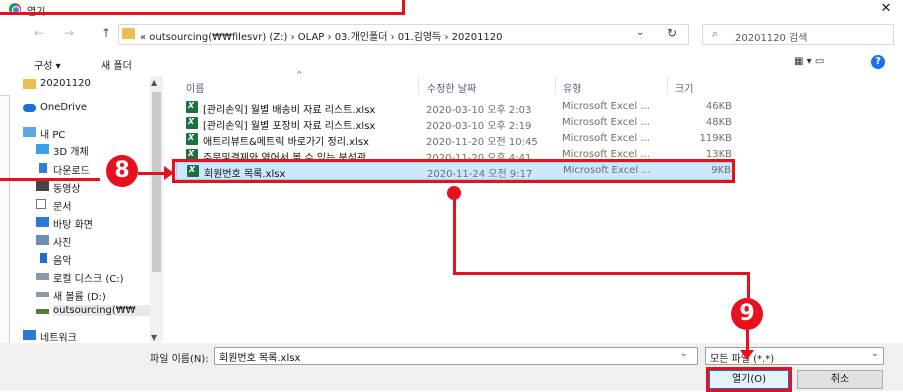 This screenshot has height=392, width=903. What do you see at coordinates (451, 87) in the screenshot?
I see `column-modified: 수정한 날짜` at bounding box center [451, 87].